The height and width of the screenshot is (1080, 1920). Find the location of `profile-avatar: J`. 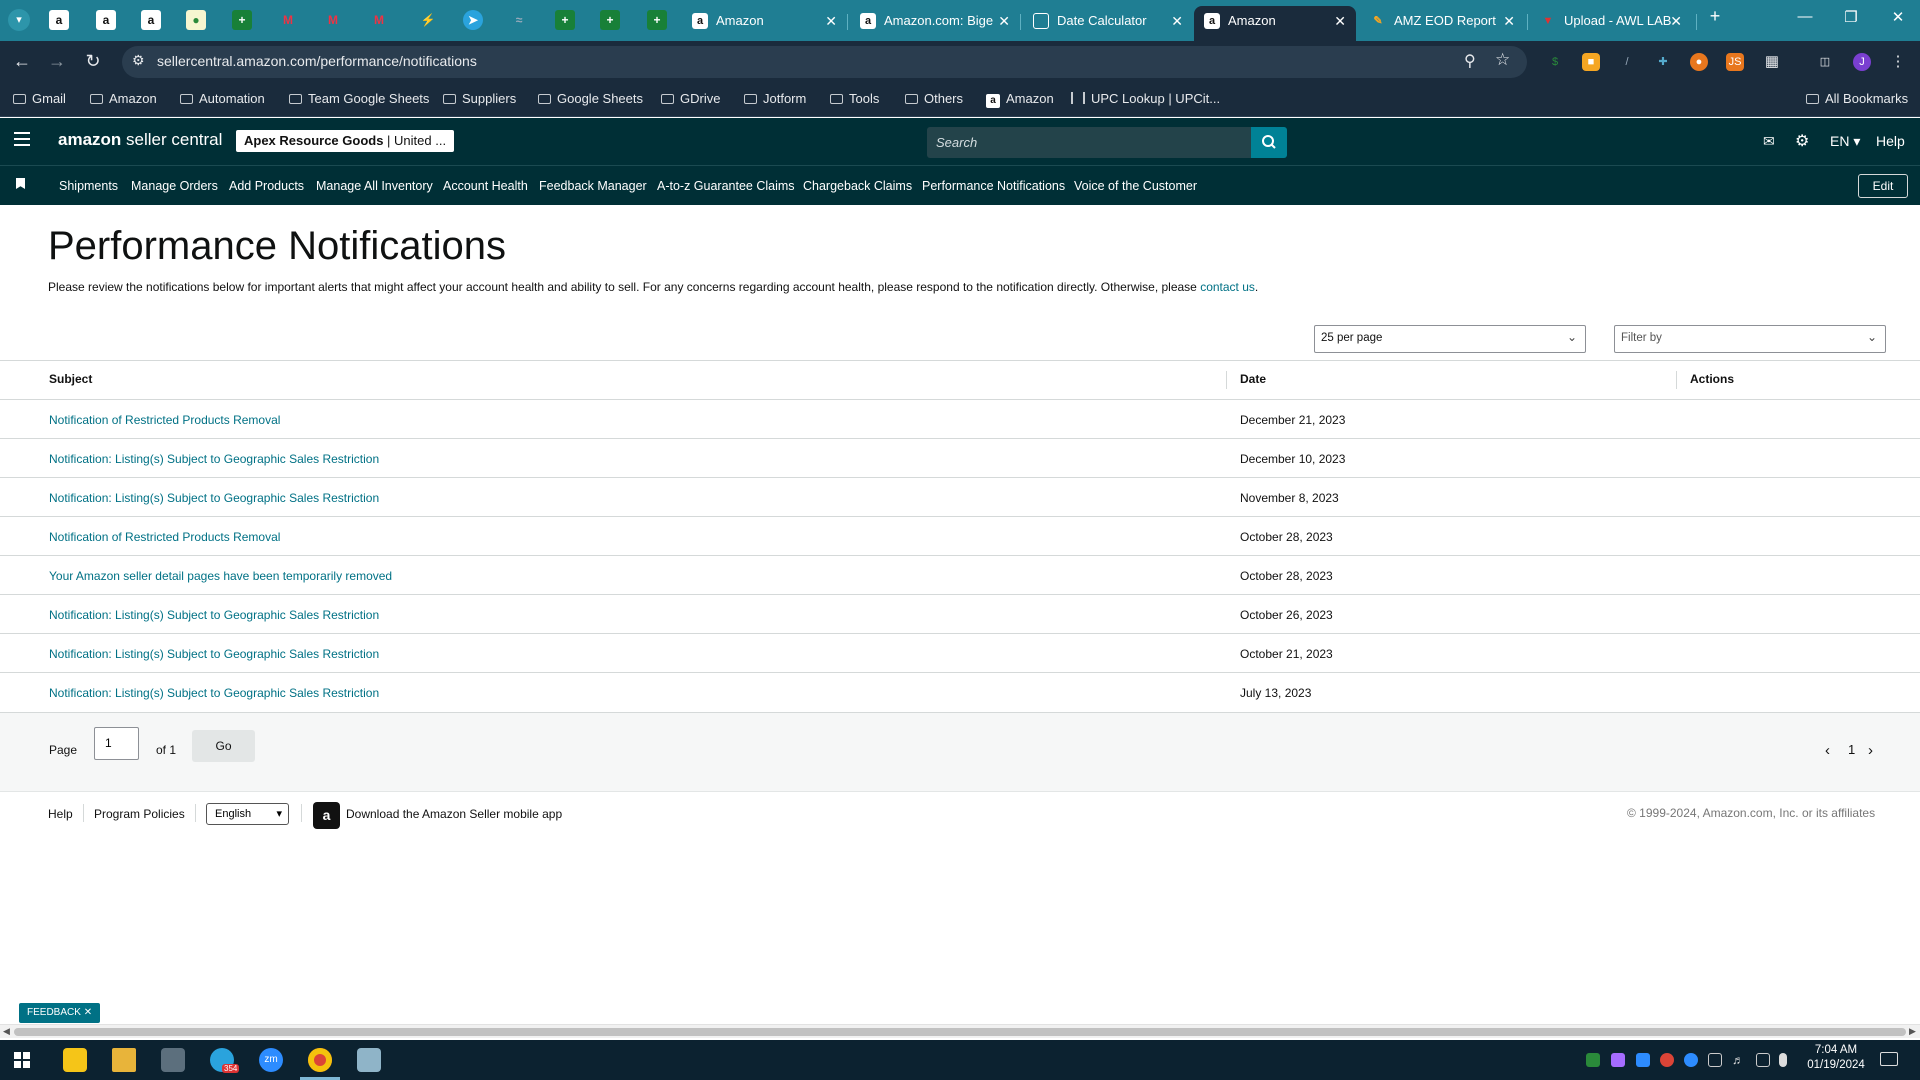

profile-avatar: J is located at coordinates (1862, 62).